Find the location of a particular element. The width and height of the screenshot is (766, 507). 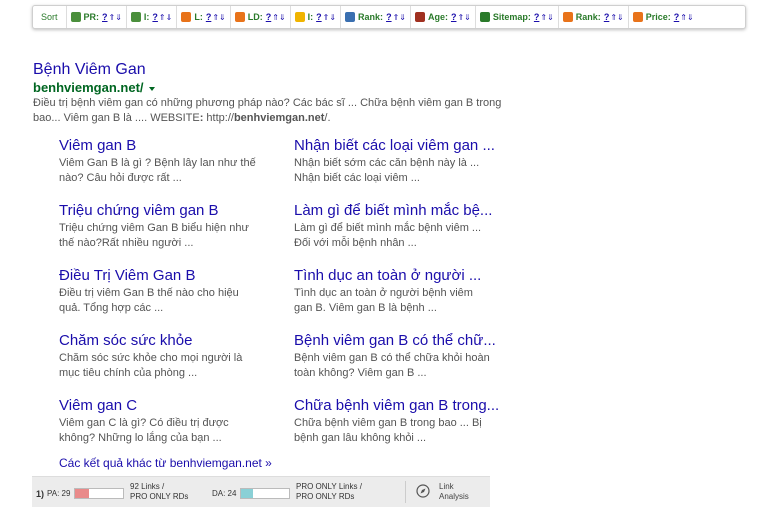

links-line-1: 92 Links / is located at coordinates (159, 487).